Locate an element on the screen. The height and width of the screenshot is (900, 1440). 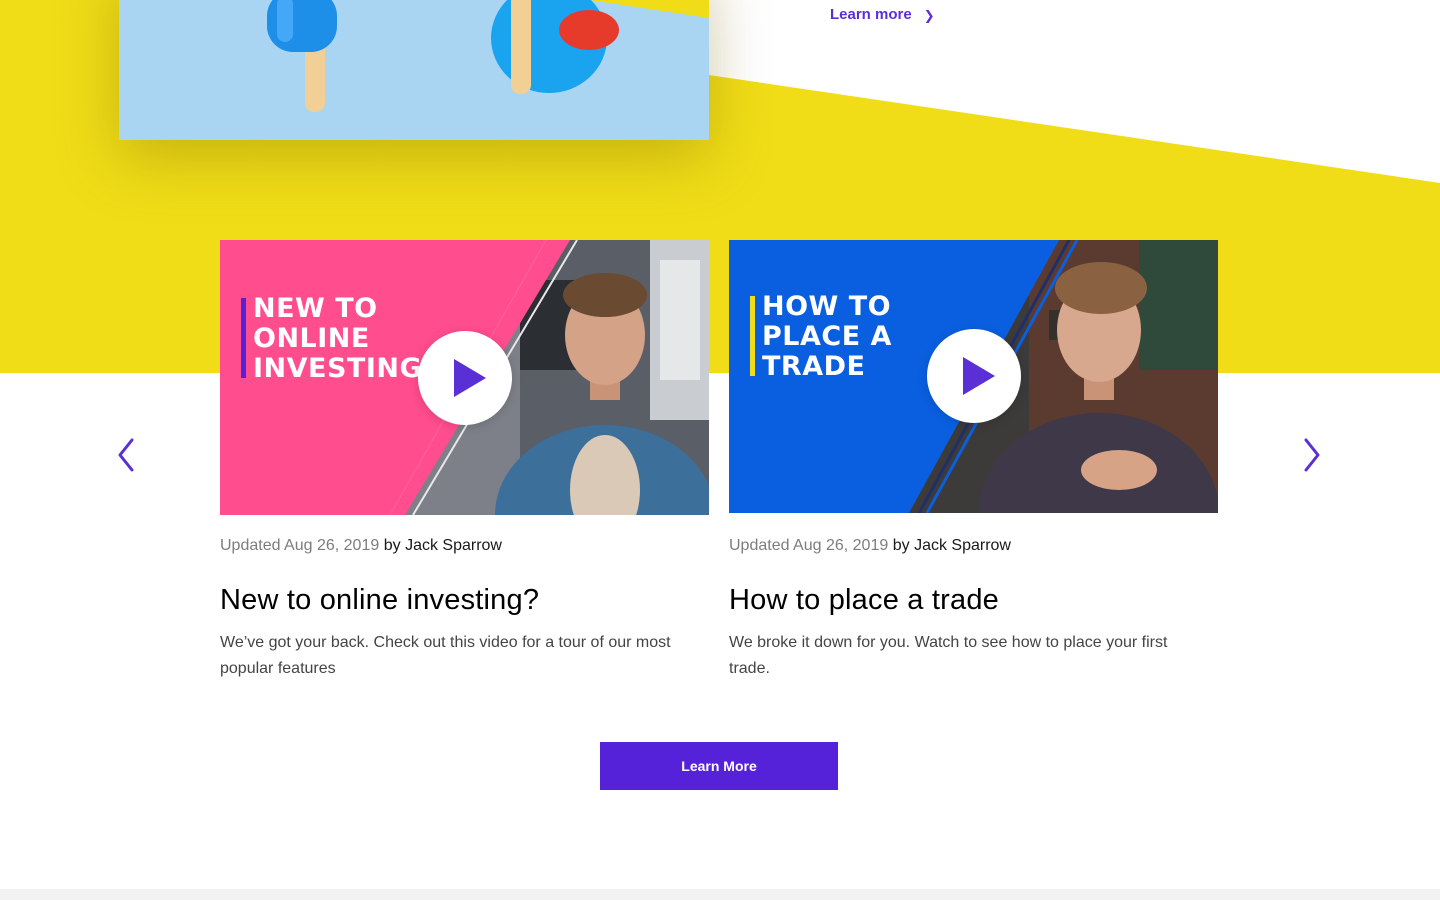
carousel-prev-button is located at coordinates (126, 455).